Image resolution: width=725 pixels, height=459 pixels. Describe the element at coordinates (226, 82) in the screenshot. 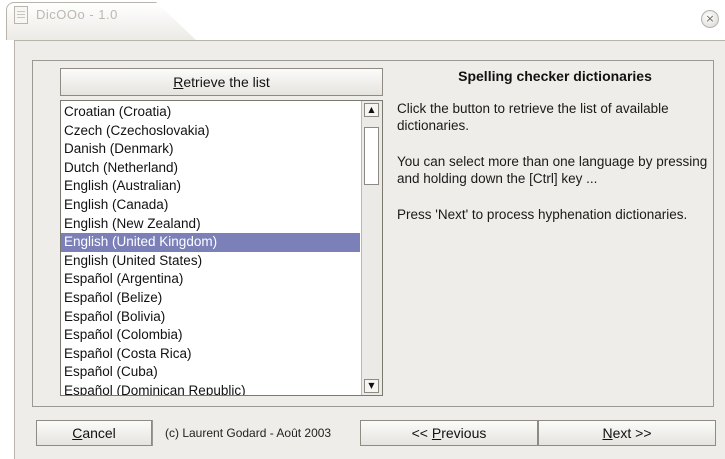

I see `retrieve-label: etrieve the list` at that location.